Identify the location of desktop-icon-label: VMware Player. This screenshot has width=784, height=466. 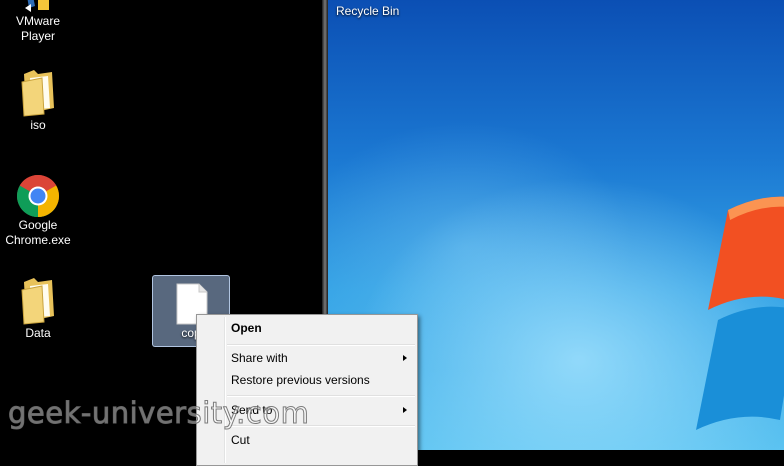
(37, 28).